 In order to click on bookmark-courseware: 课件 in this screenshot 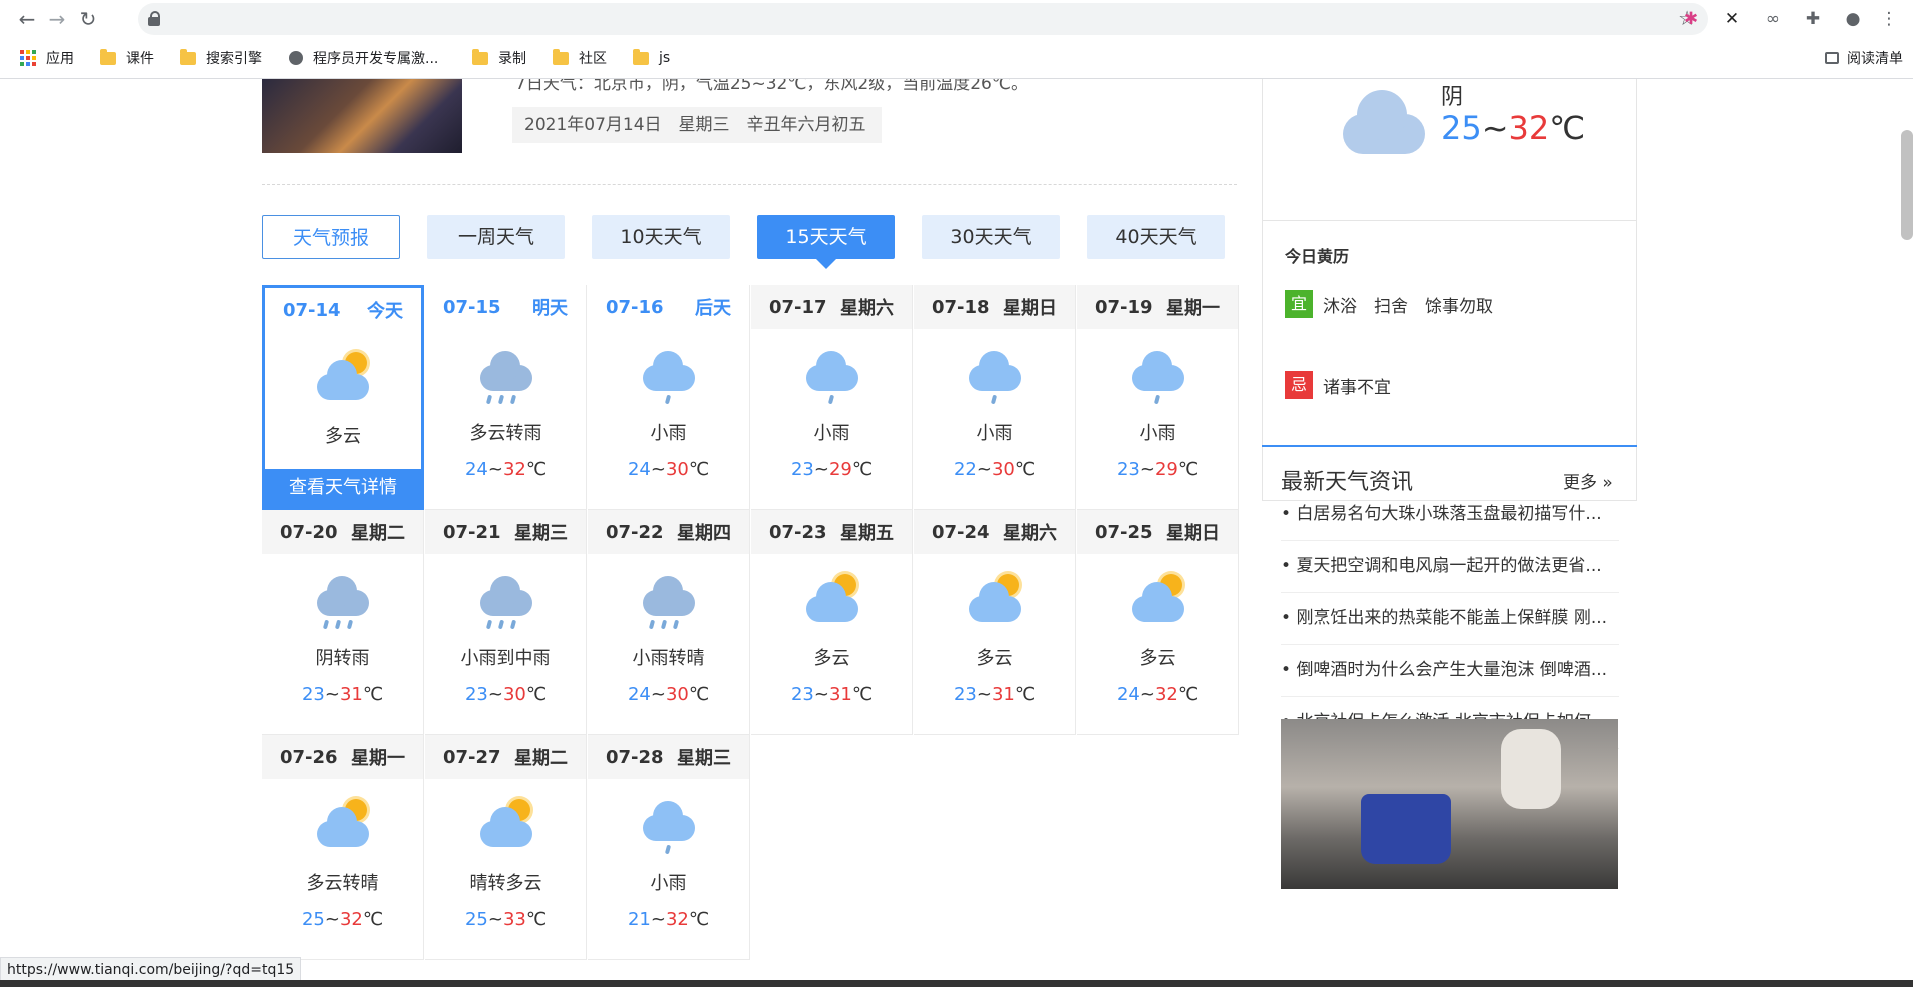, I will do `click(127, 58)`.